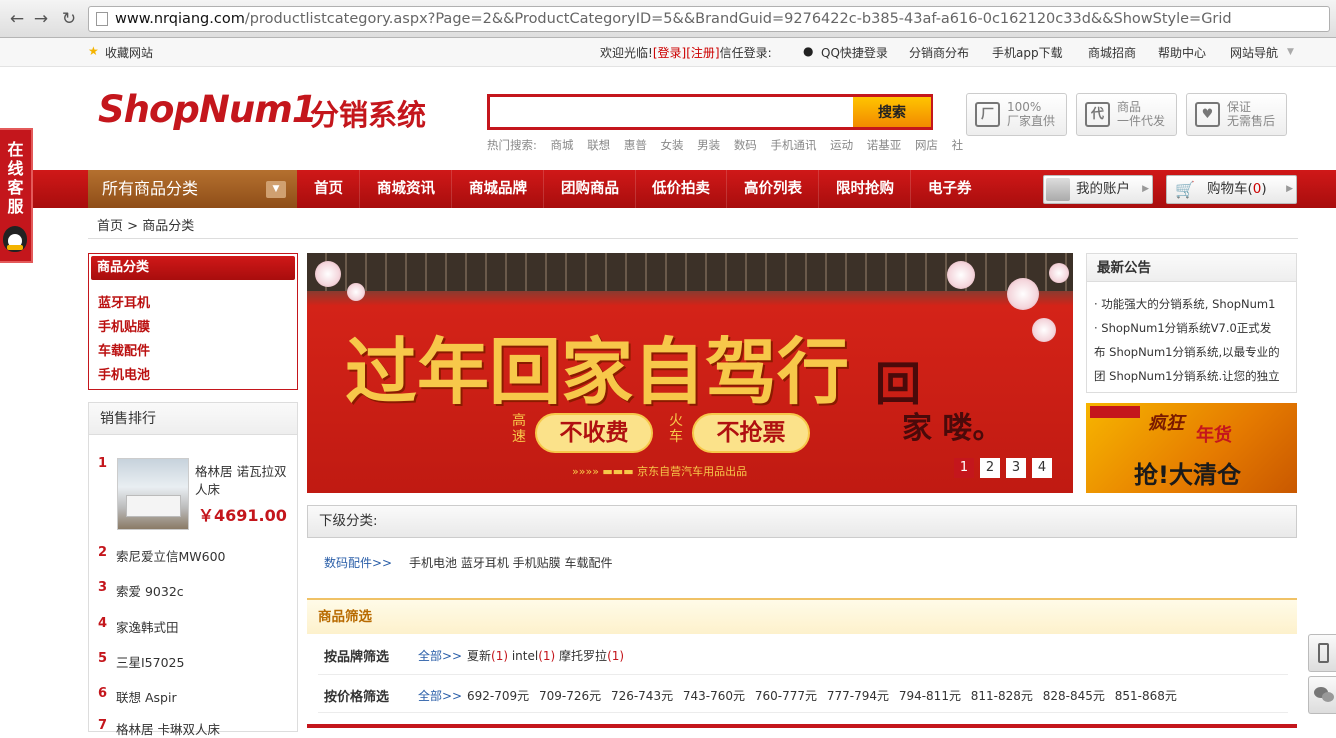 Image resolution: width=1336 pixels, height=738 pixels. What do you see at coordinates (745, 145) in the screenshot?
I see `hot-term: 数码` at bounding box center [745, 145].